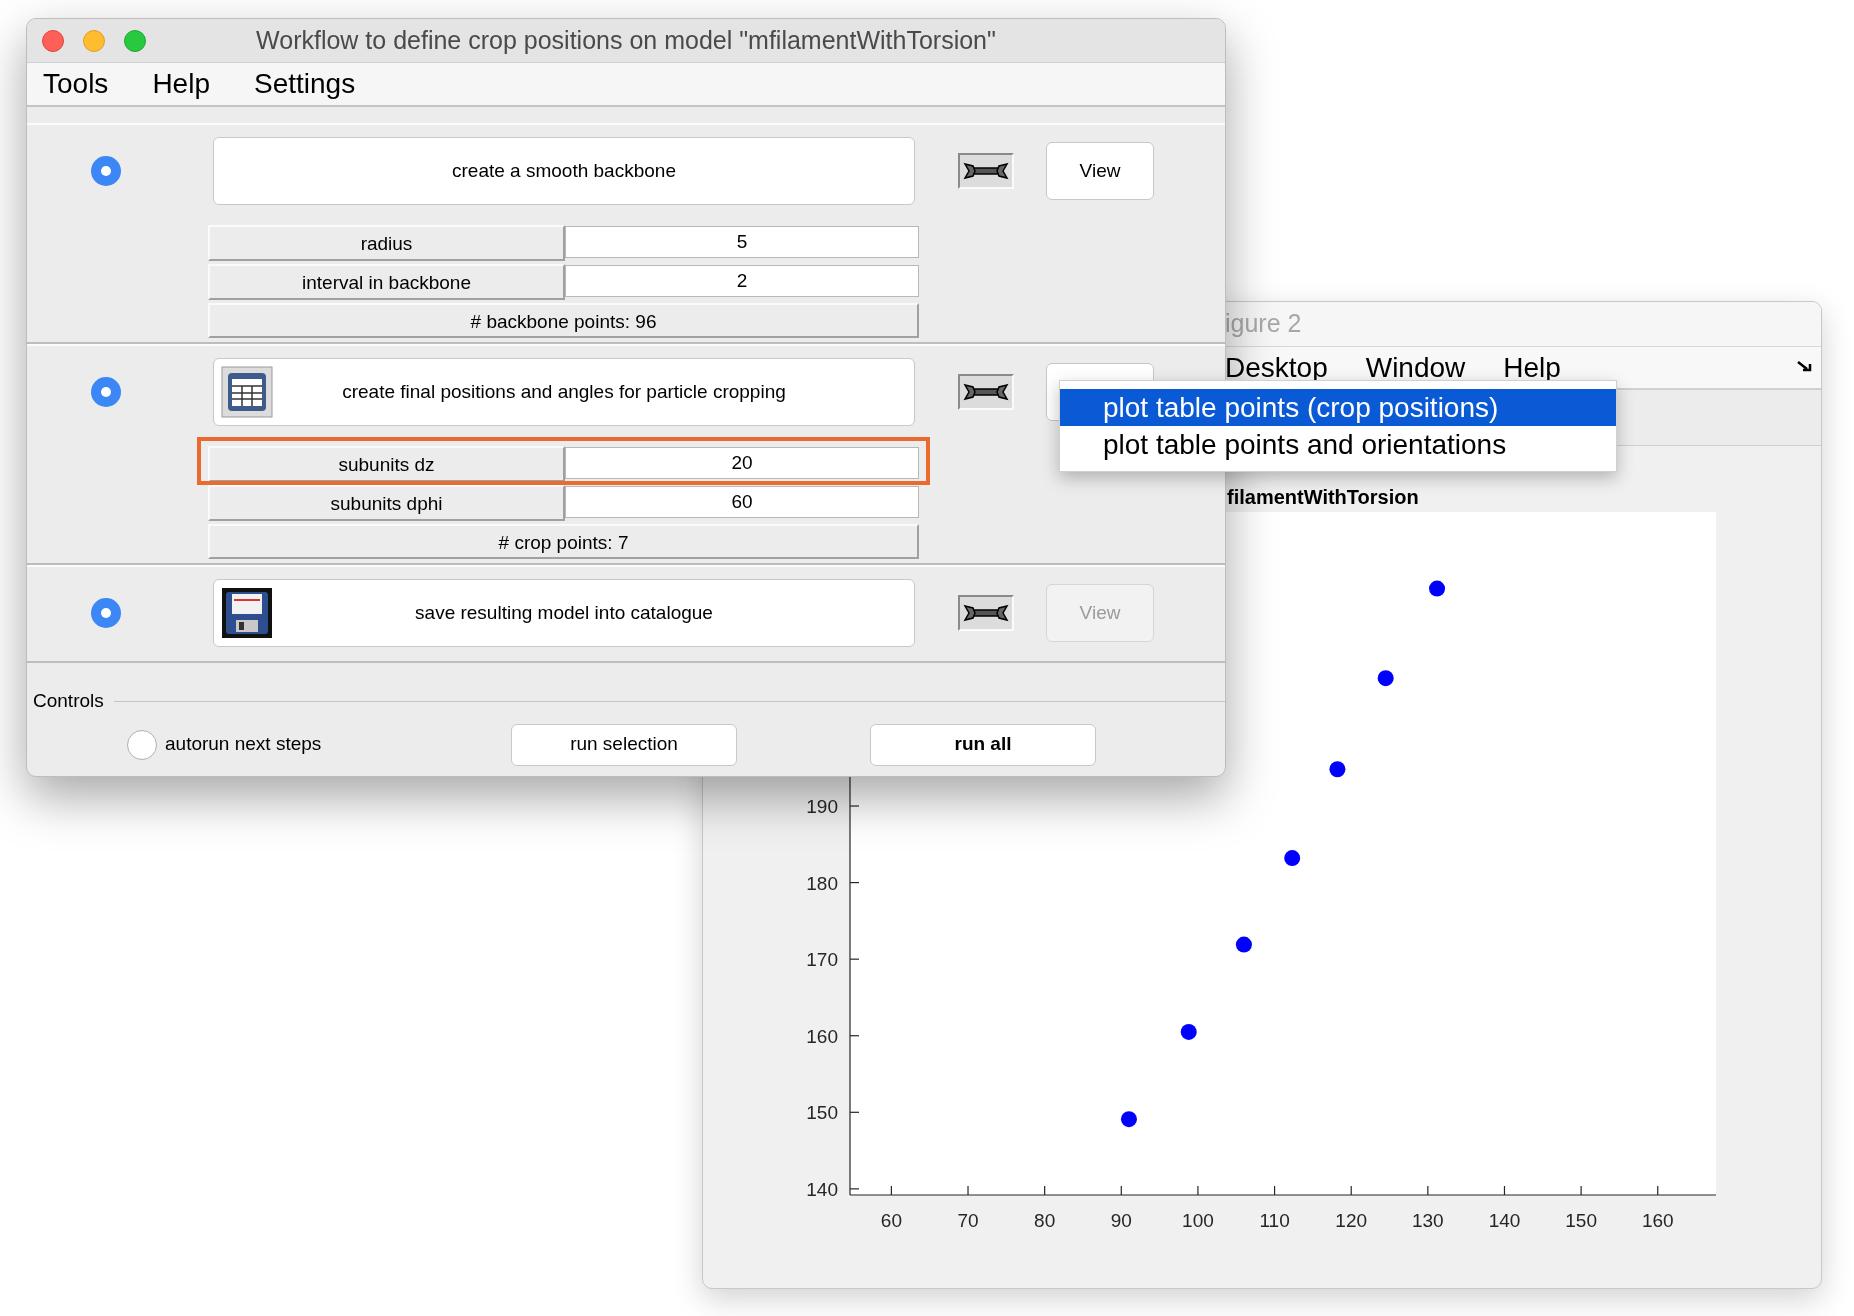 The height and width of the screenshot is (1316, 1854). I want to click on x-tick-label: 70, so click(968, 1220).